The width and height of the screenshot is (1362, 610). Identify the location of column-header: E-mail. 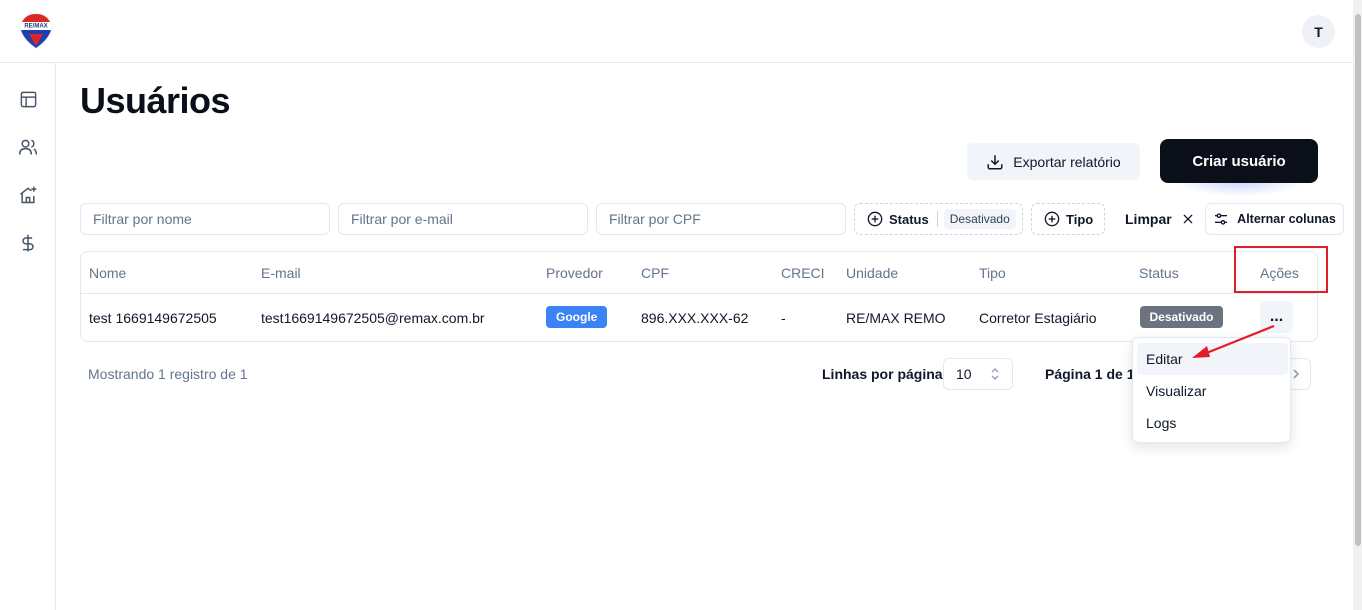
(281, 273).